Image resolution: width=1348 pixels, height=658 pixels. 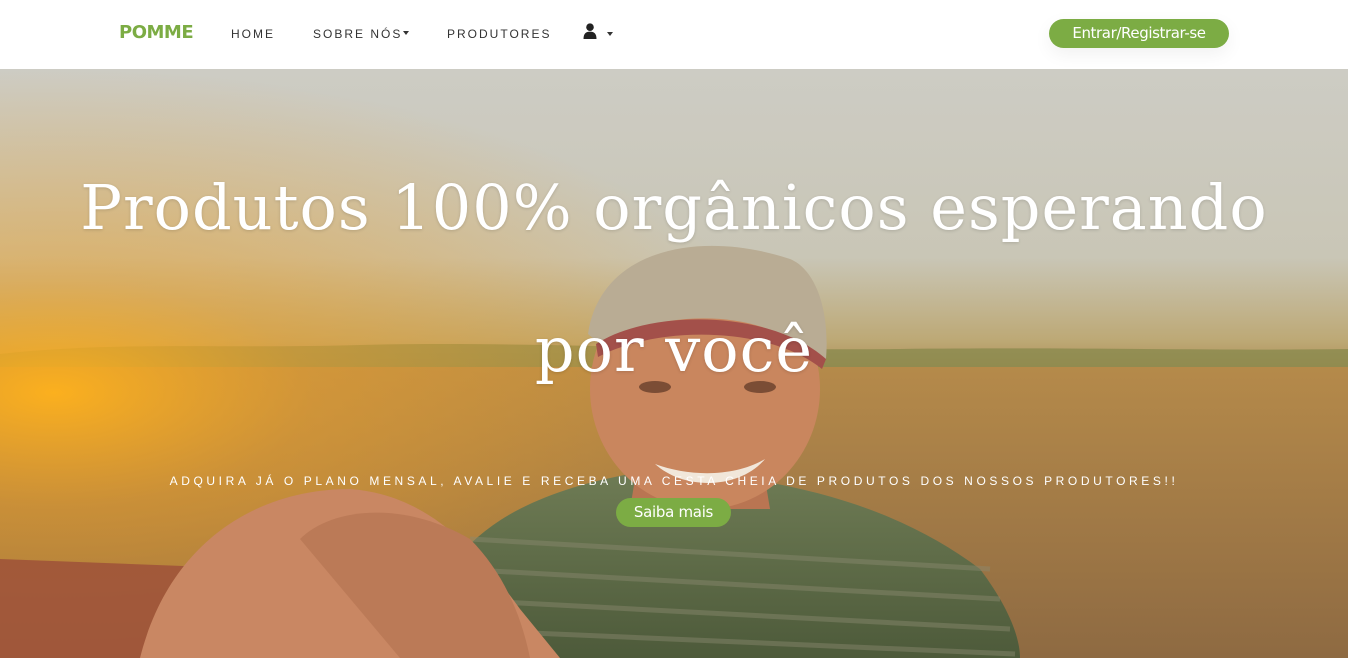 I want to click on nav-item-sobre-nos: SOBRE NÓS, so click(x=361, y=34).